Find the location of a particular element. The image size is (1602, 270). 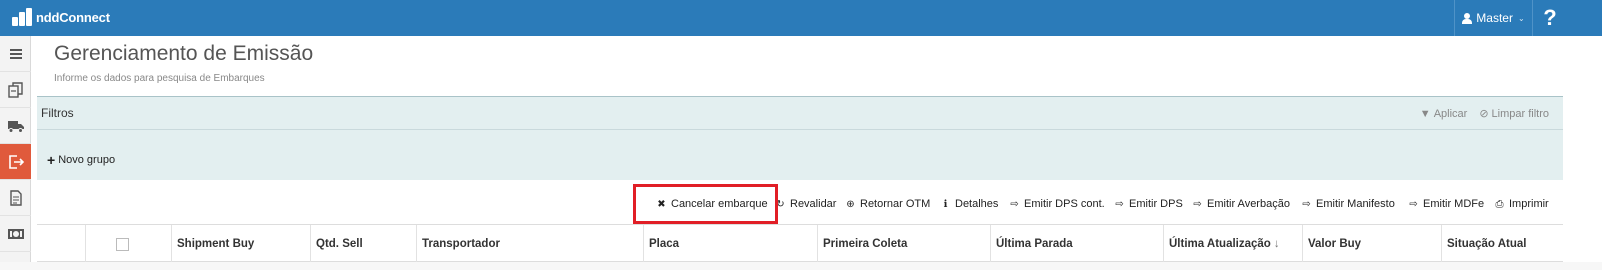

filter-actions: ▼ Aplicar ⊘ Limpar filtro is located at coordinates (1478, 113).